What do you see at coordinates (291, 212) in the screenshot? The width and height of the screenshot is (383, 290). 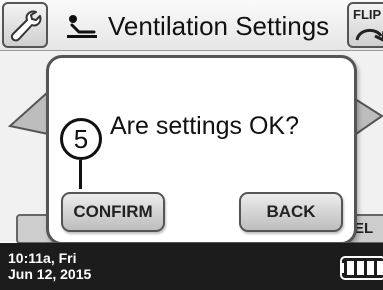 I see `back-button: BACK` at bounding box center [291, 212].